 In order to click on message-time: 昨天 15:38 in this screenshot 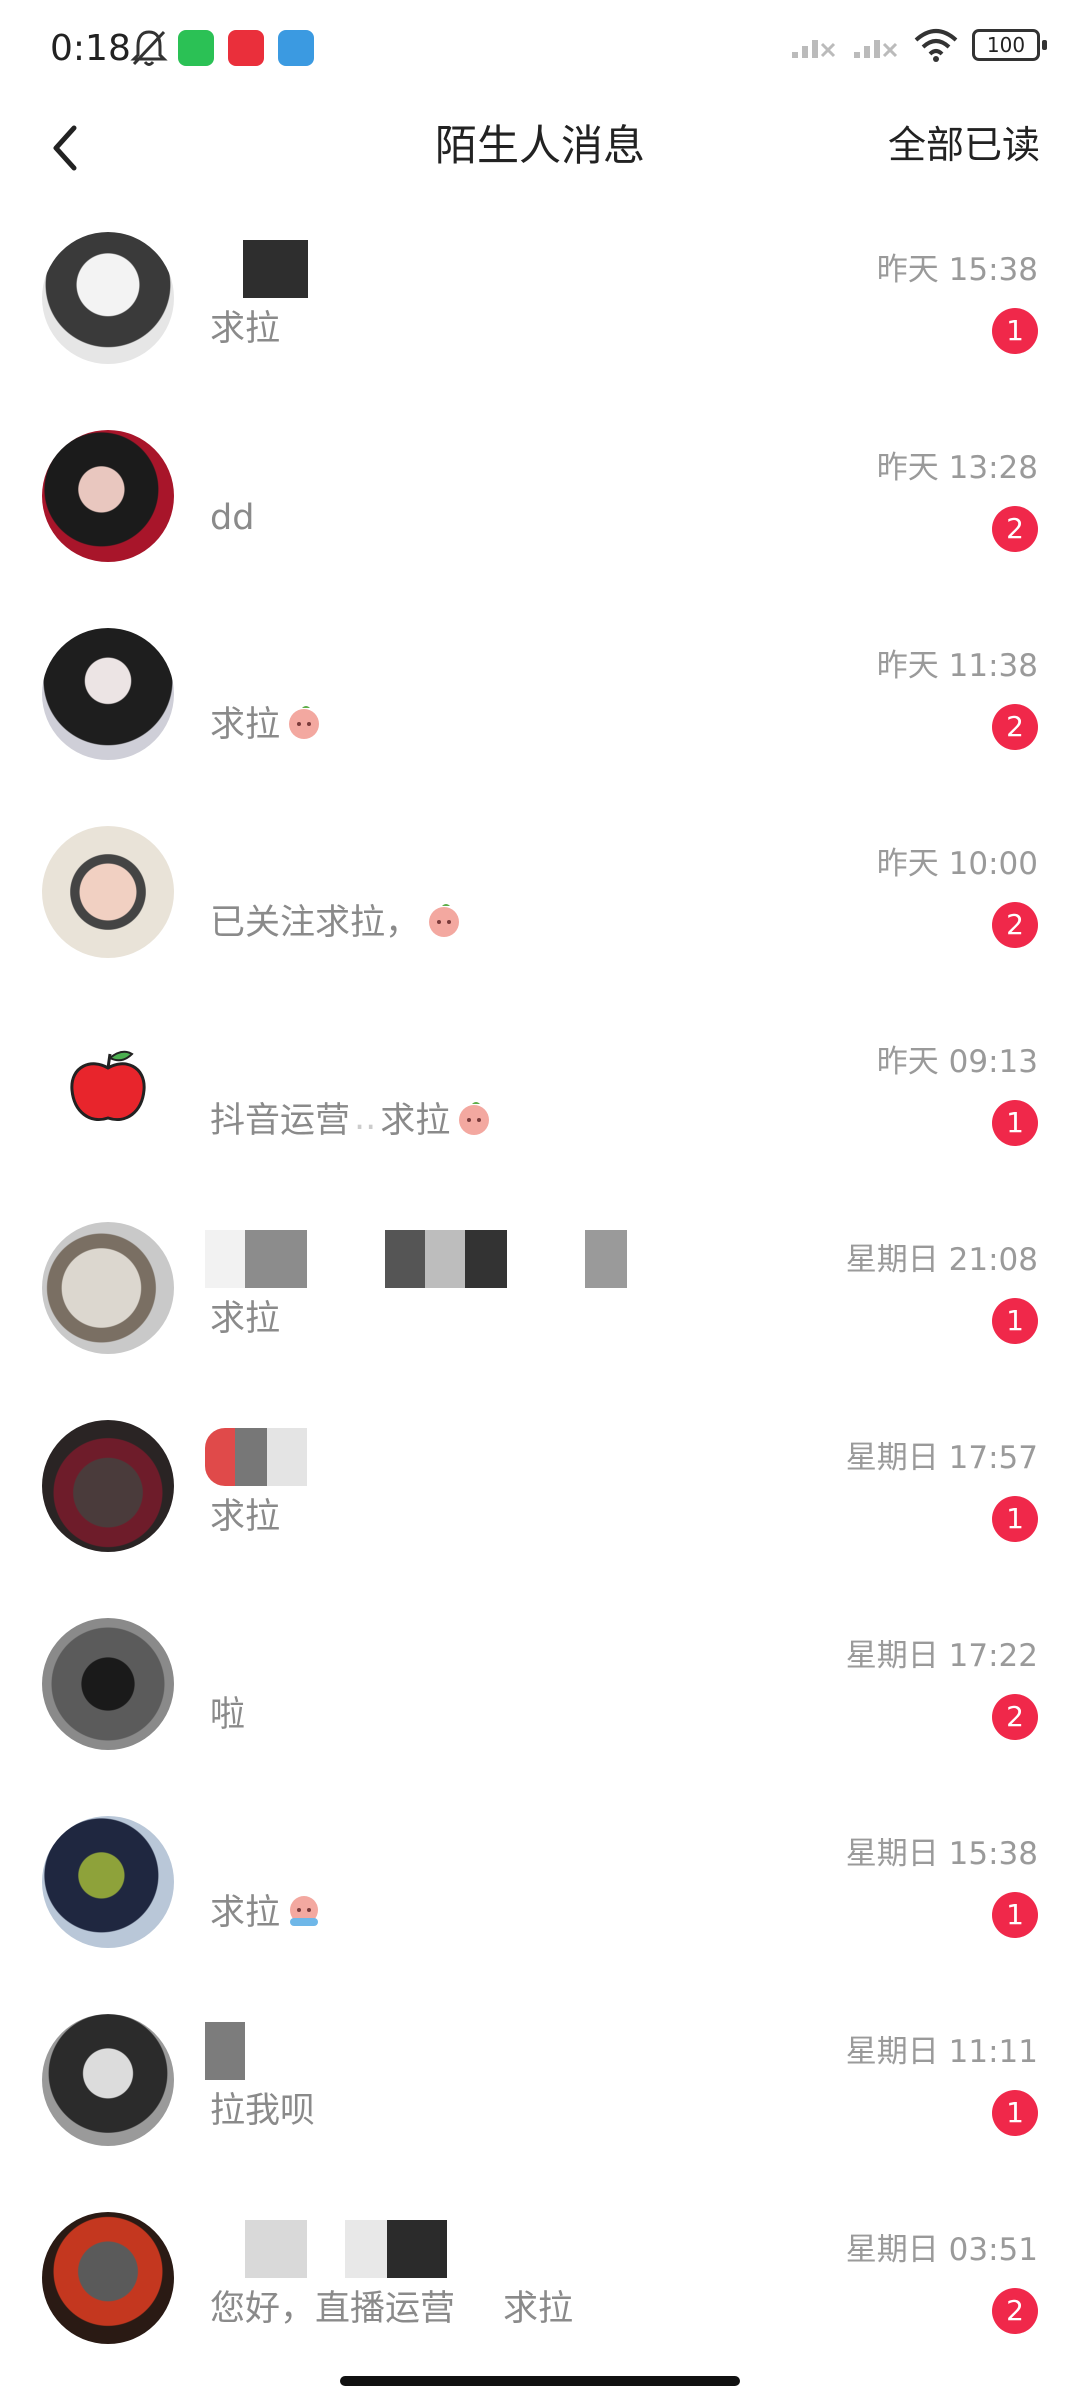, I will do `click(957, 270)`.